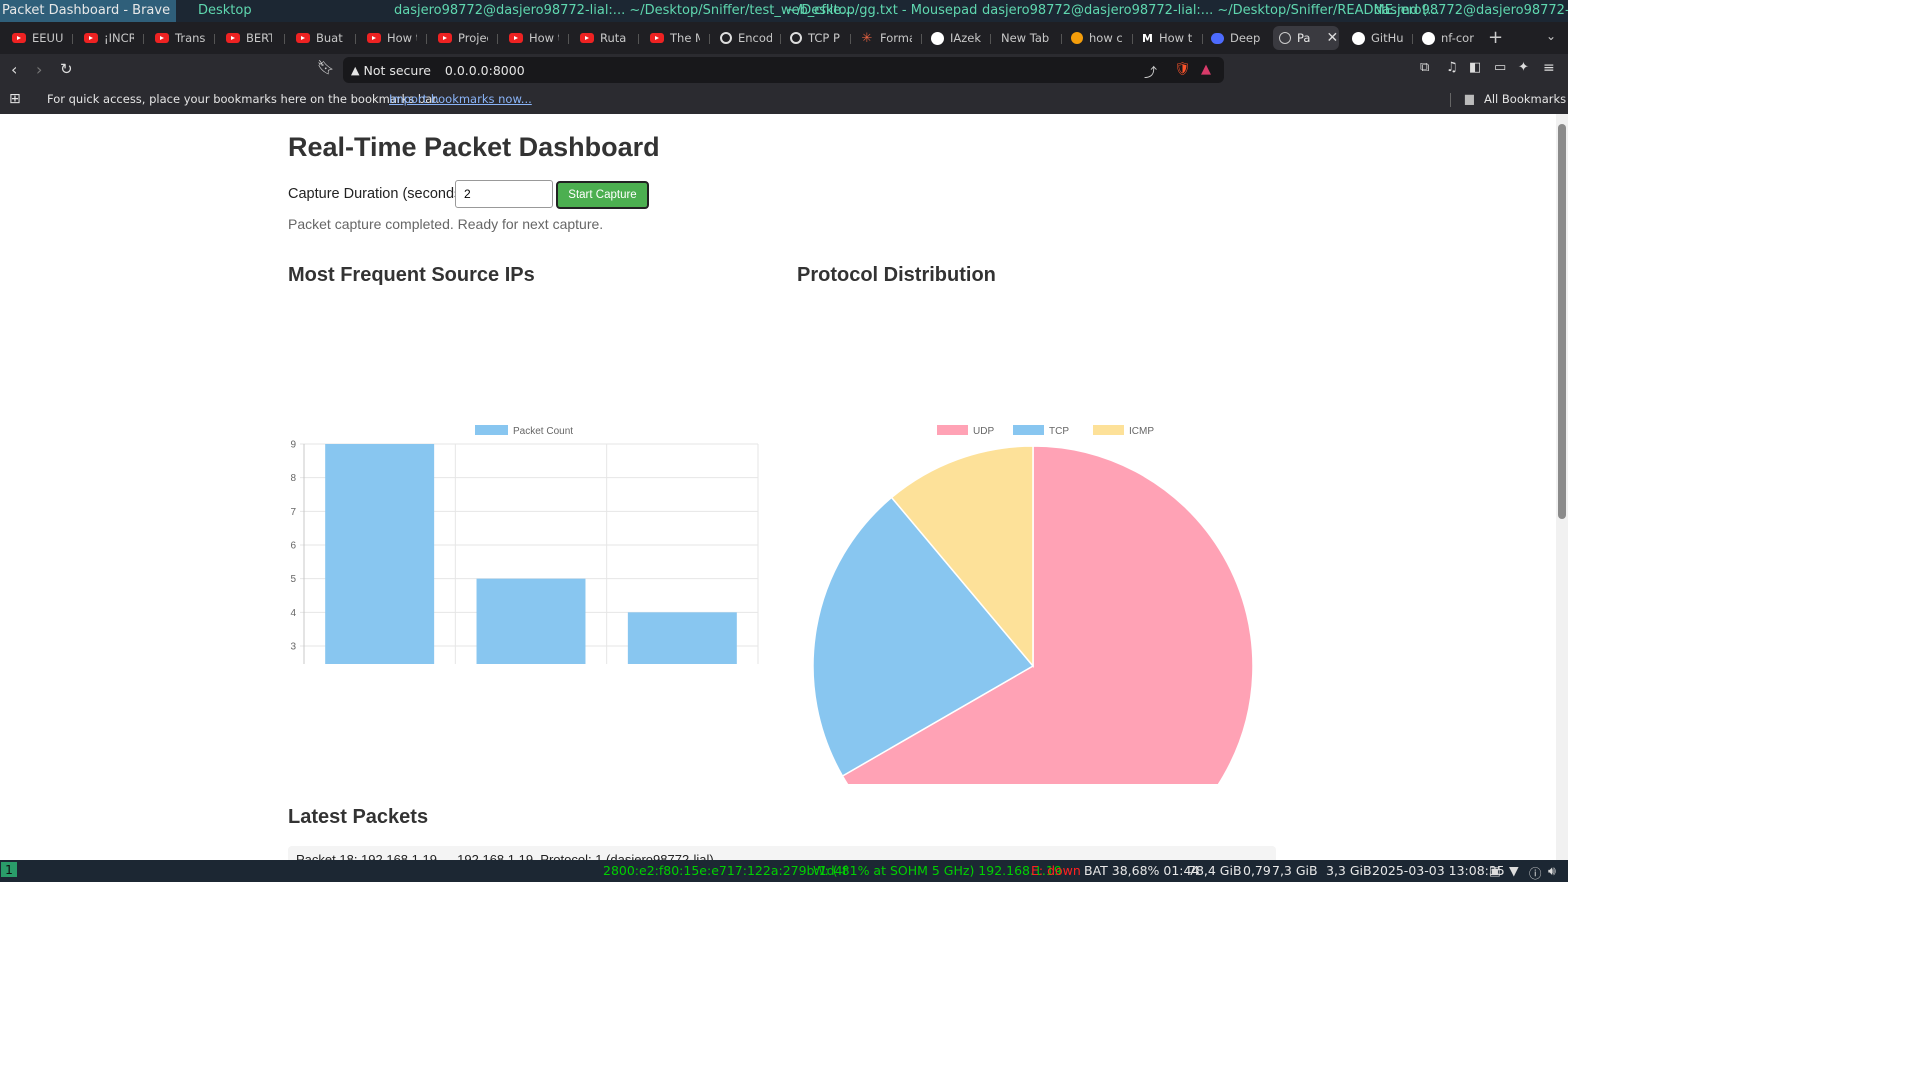 Image resolution: width=1920 pixels, height=1080 pixels. What do you see at coordinates (88, 11) in the screenshot?
I see `wm-window-brave: Packet Dashboard - Brave` at bounding box center [88, 11].